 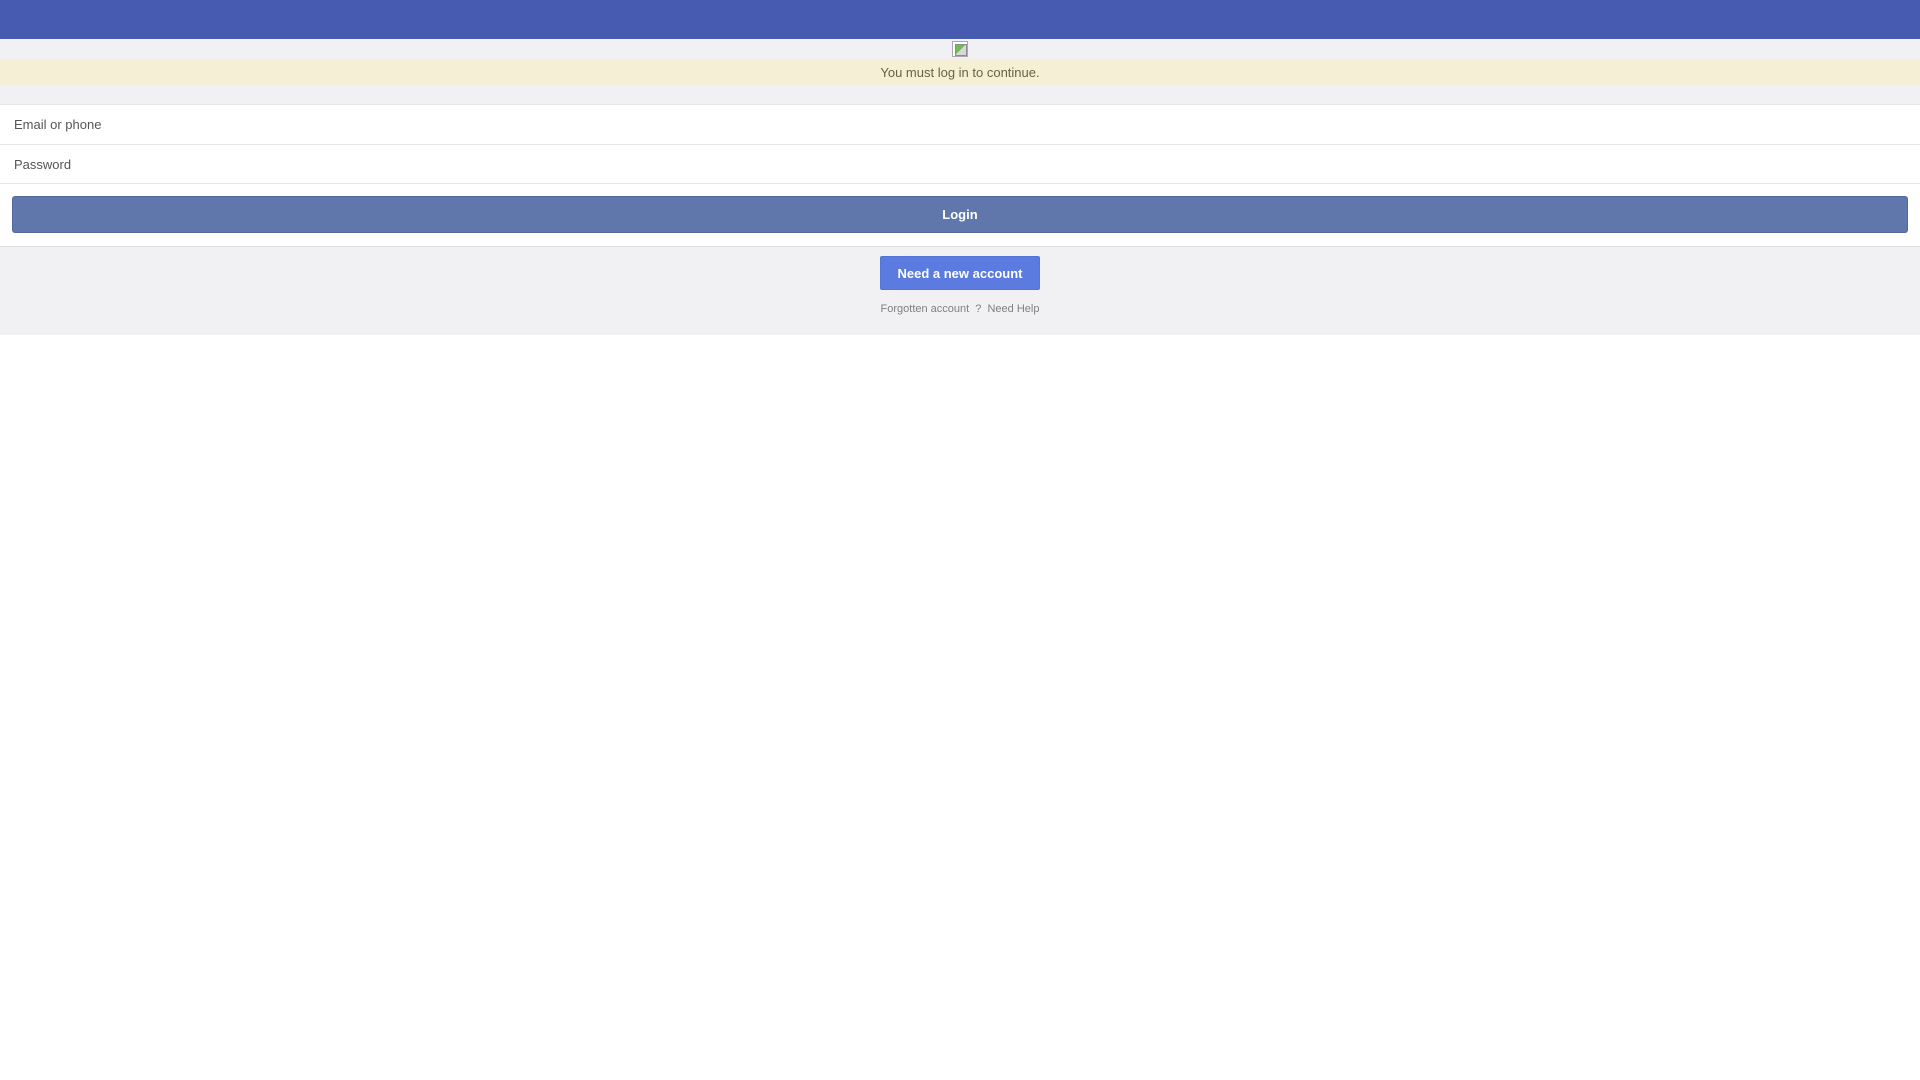 I want to click on logo-row, so click(x=960, y=49).